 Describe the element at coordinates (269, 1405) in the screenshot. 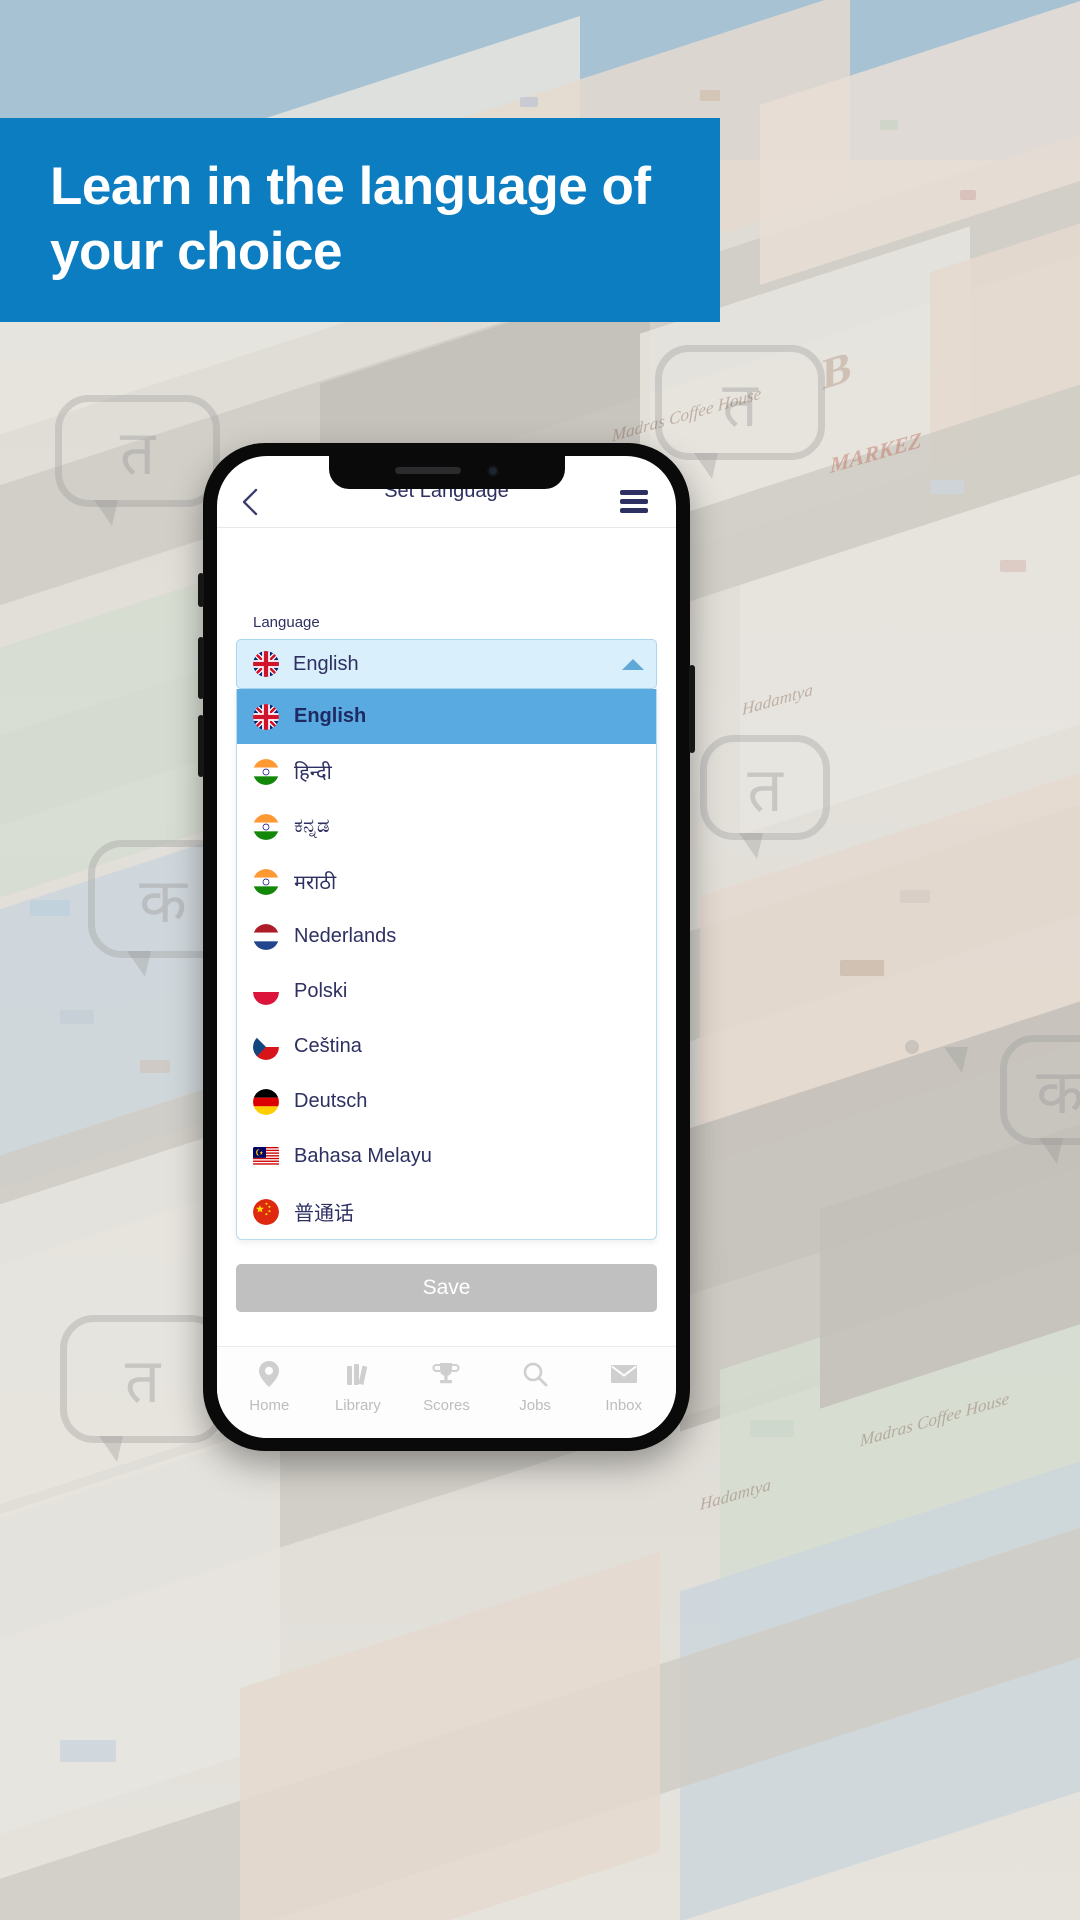

I see `nav-label: Home` at that location.